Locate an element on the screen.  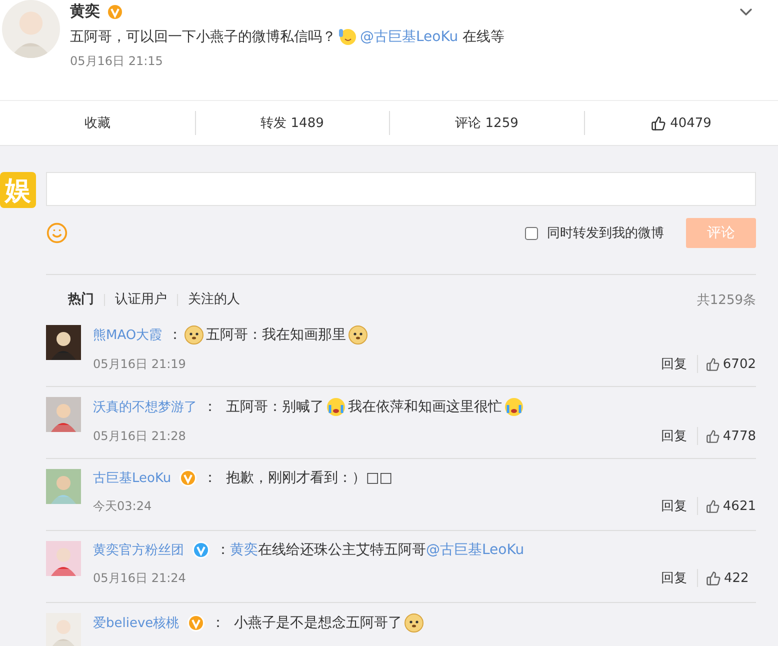
share-checkbox-label: 同时转发到我的微博 is located at coordinates (592, 233).